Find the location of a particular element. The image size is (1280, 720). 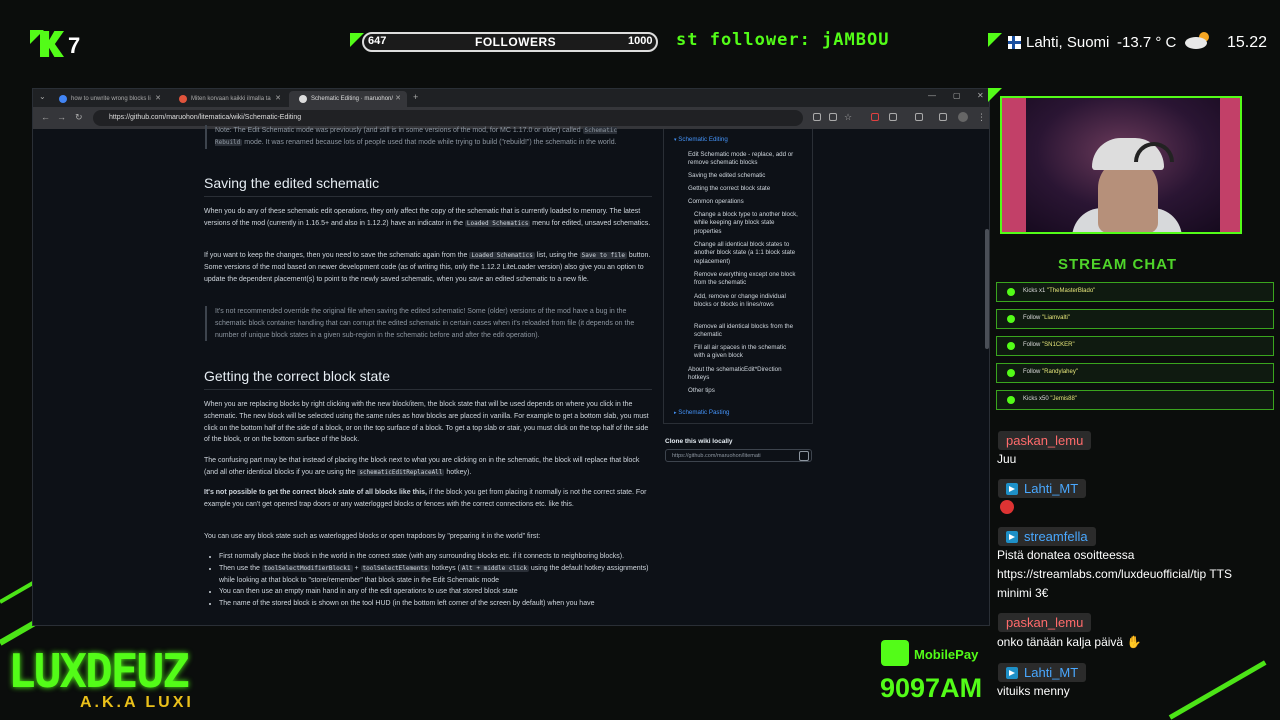

corner-accent is located at coordinates (995, 40).